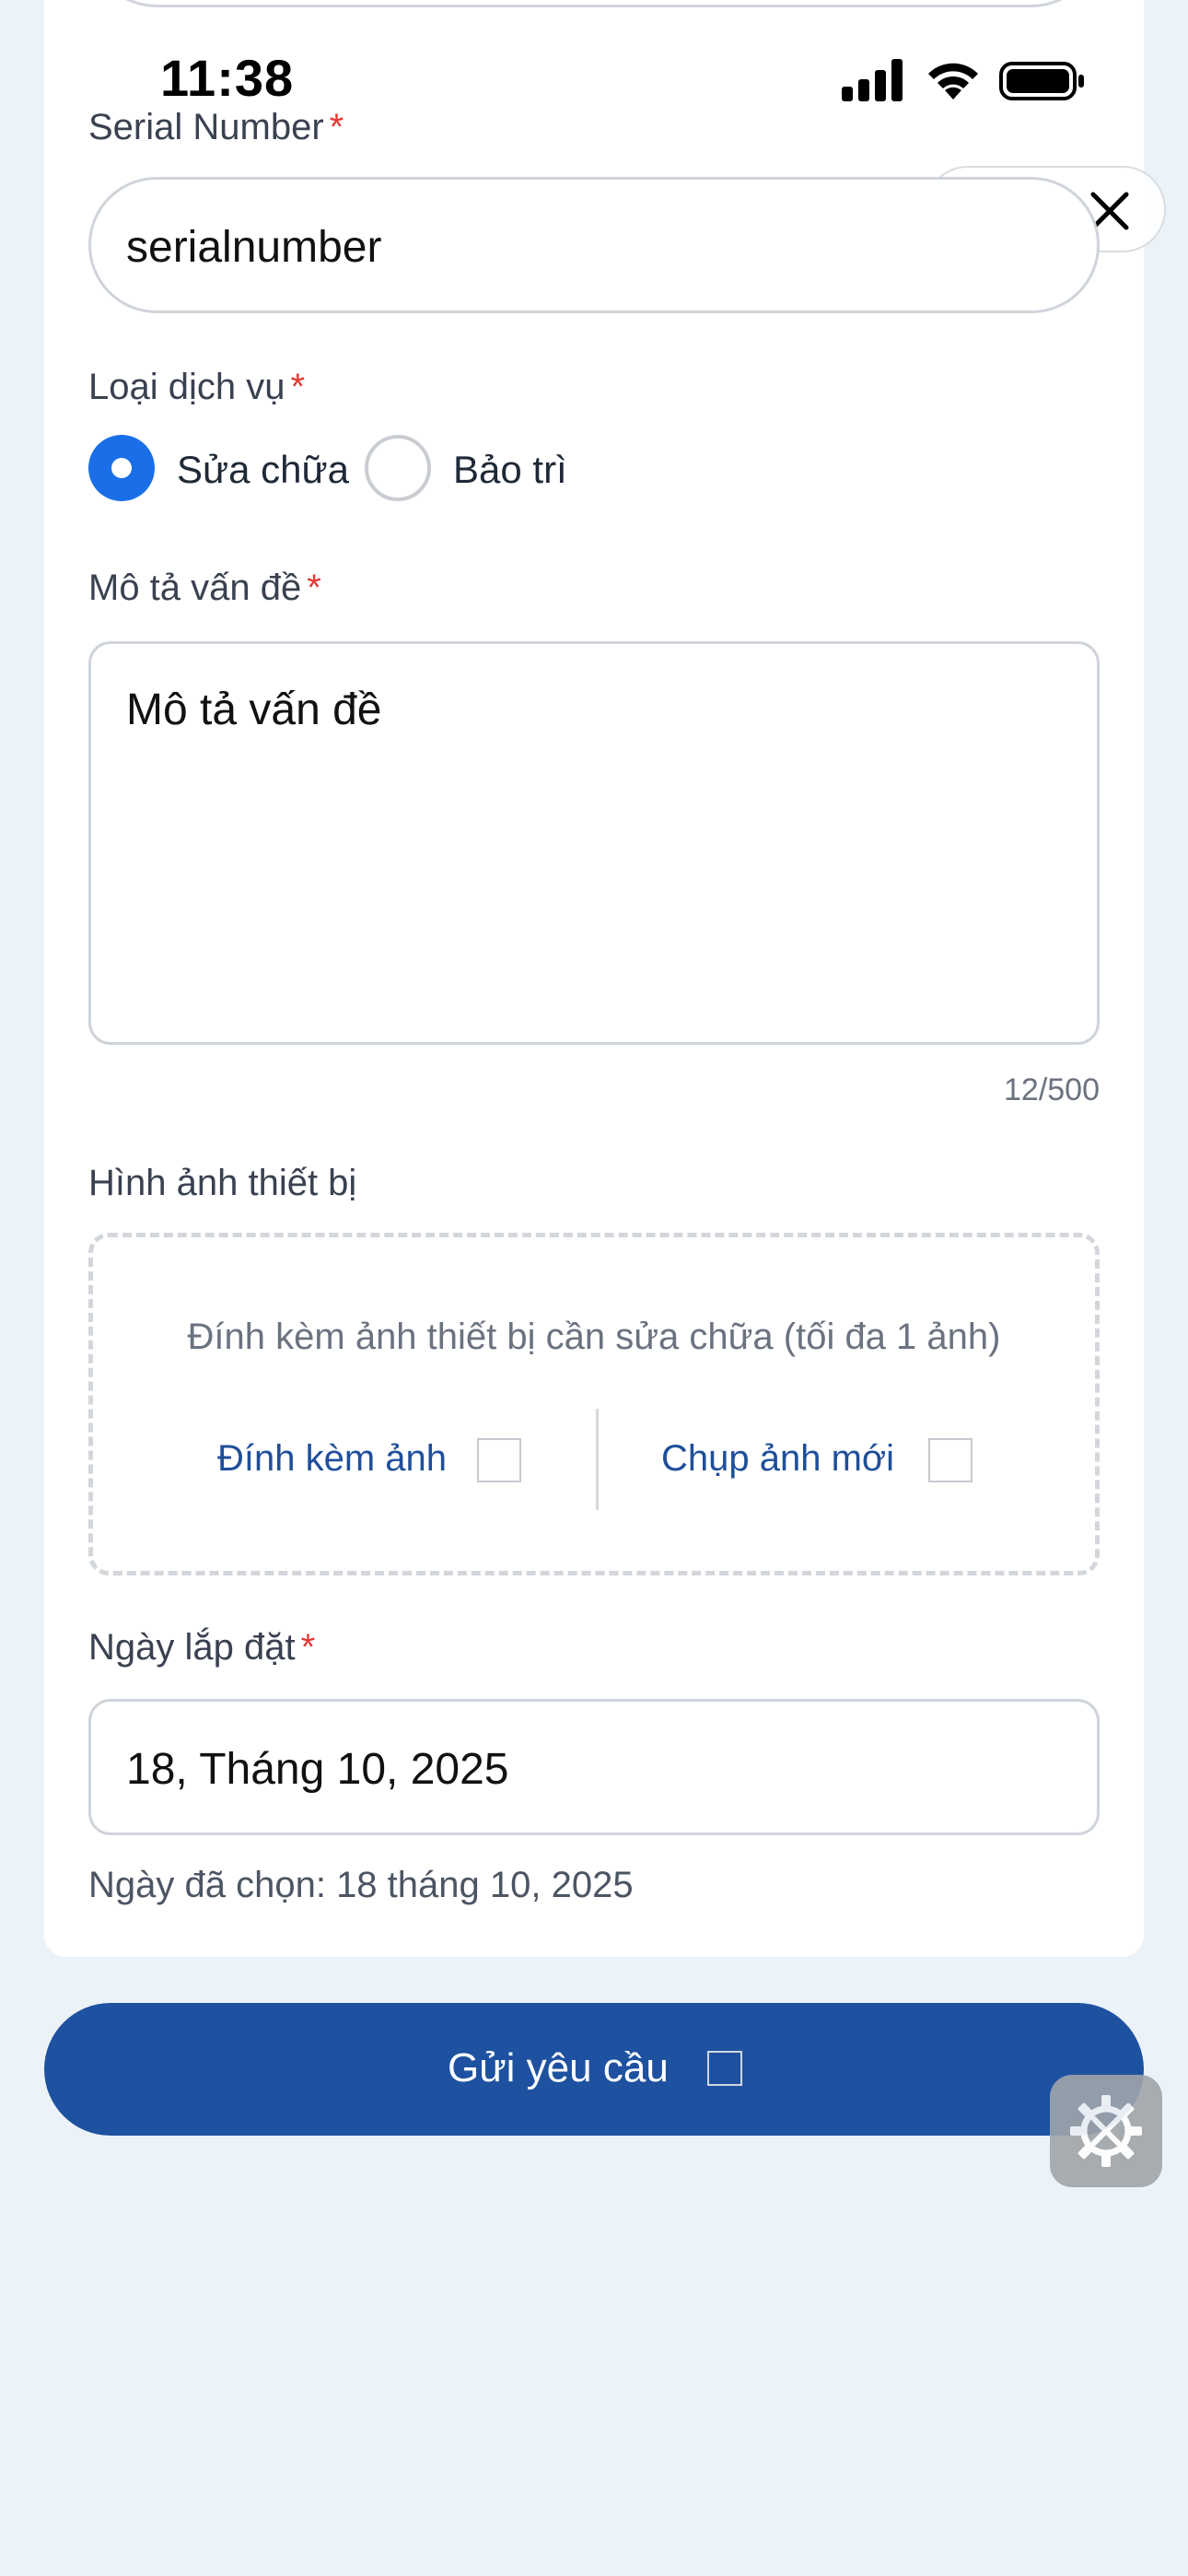 This screenshot has width=1188, height=2576. Describe the element at coordinates (317, 1769) in the screenshot. I see `install-date-value: 18, Tháng 10, 2025` at that location.